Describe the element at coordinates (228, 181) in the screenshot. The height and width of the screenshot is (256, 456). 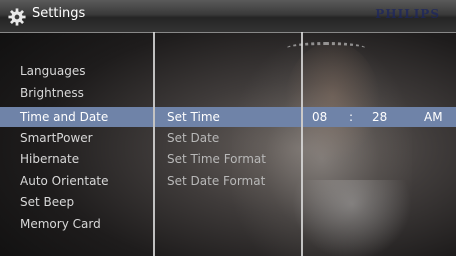
I see `submenu-item-set-date-format: Set Date Format` at that location.